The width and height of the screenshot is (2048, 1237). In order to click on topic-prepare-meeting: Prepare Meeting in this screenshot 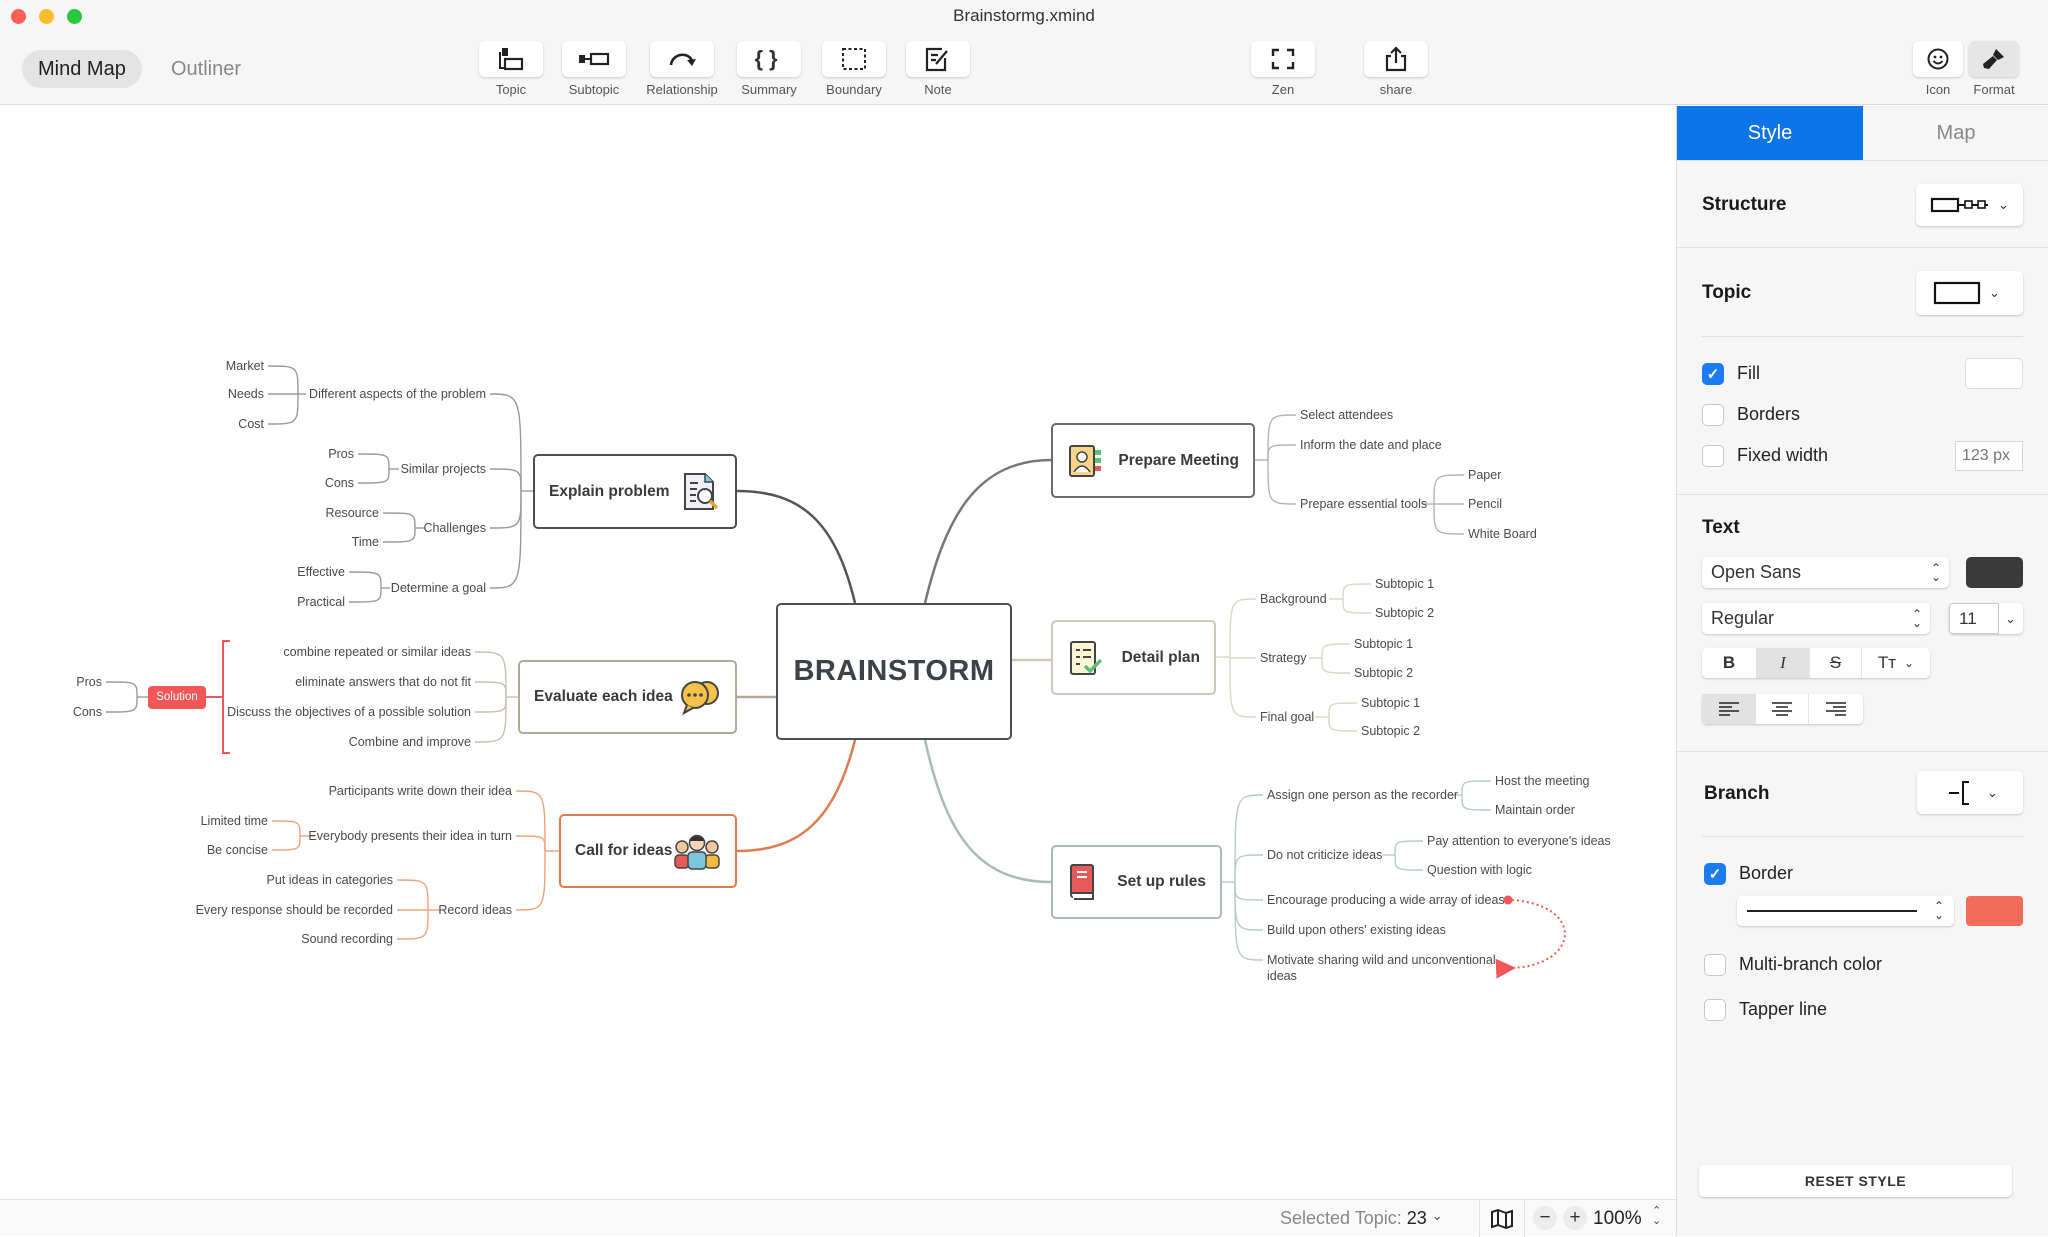, I will do `click(1153, 460)`.